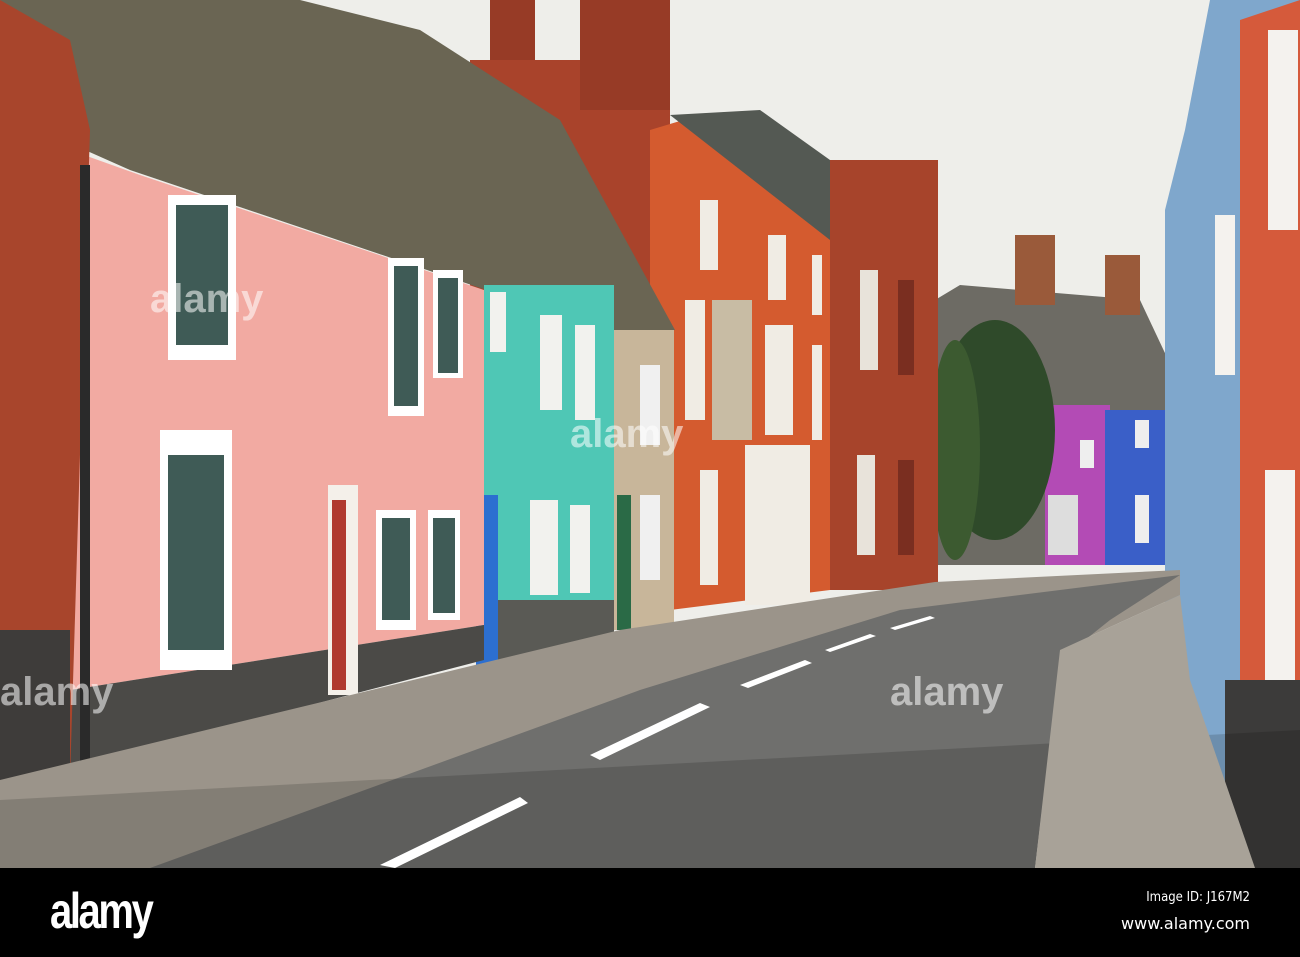 The height and width of the screenshot is (957, 1300). I want to click on site-url: www.alamy.com, so click(1185, 923).